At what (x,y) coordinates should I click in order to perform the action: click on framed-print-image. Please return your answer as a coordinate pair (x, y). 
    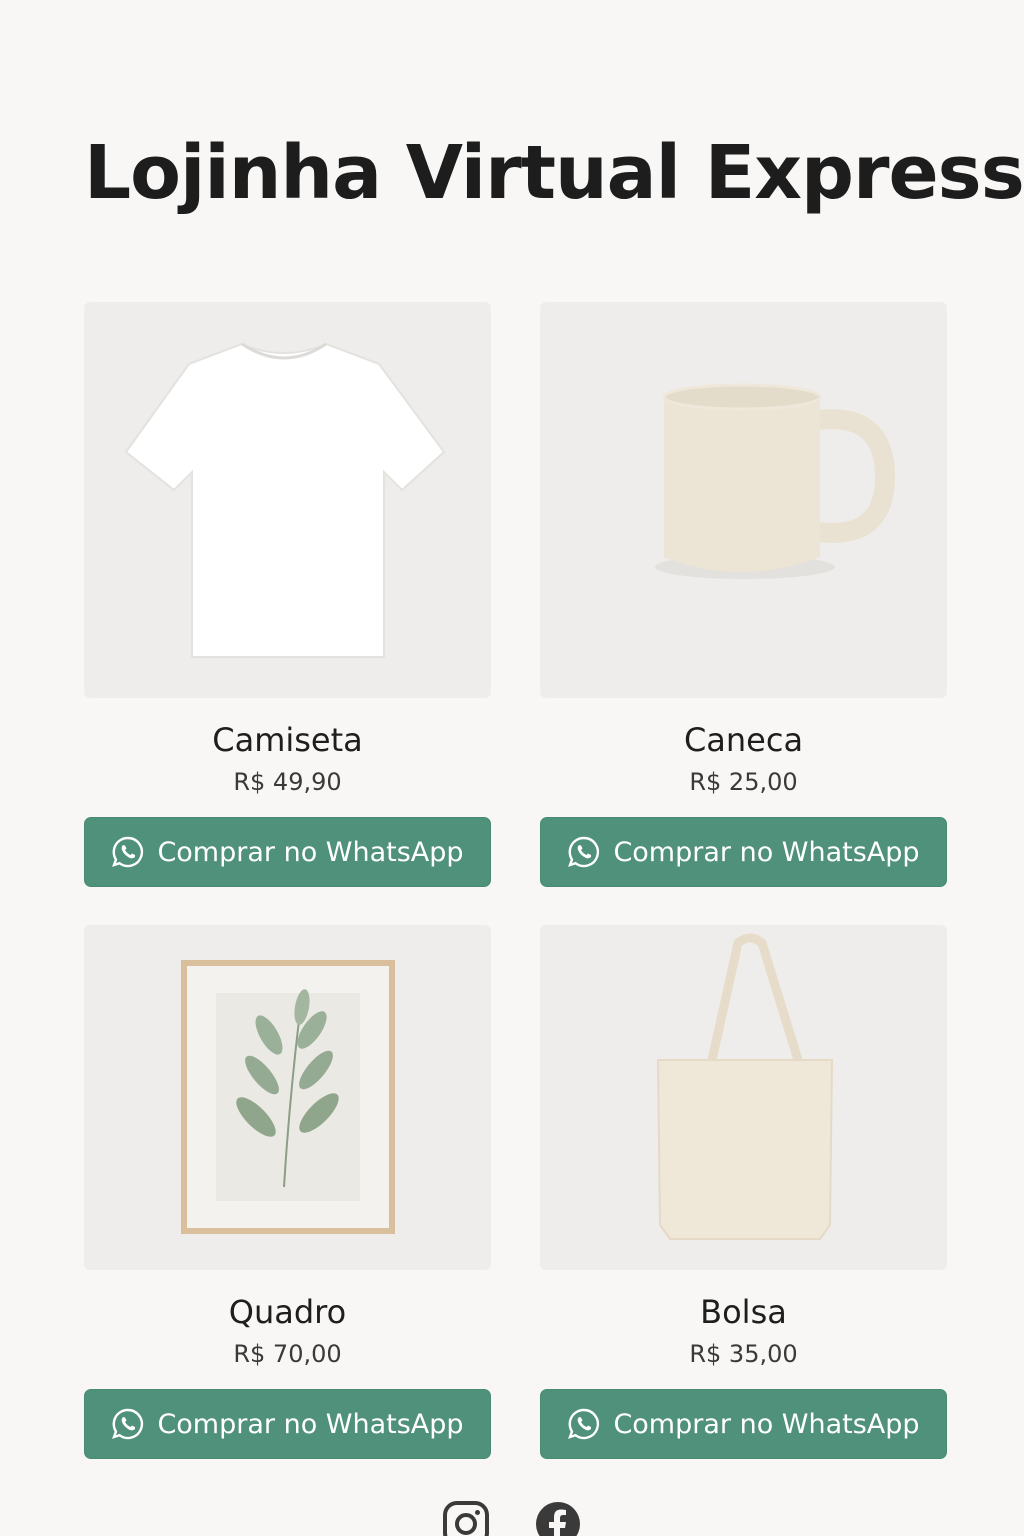
    Looking at the image, I should click on (288, 1097).